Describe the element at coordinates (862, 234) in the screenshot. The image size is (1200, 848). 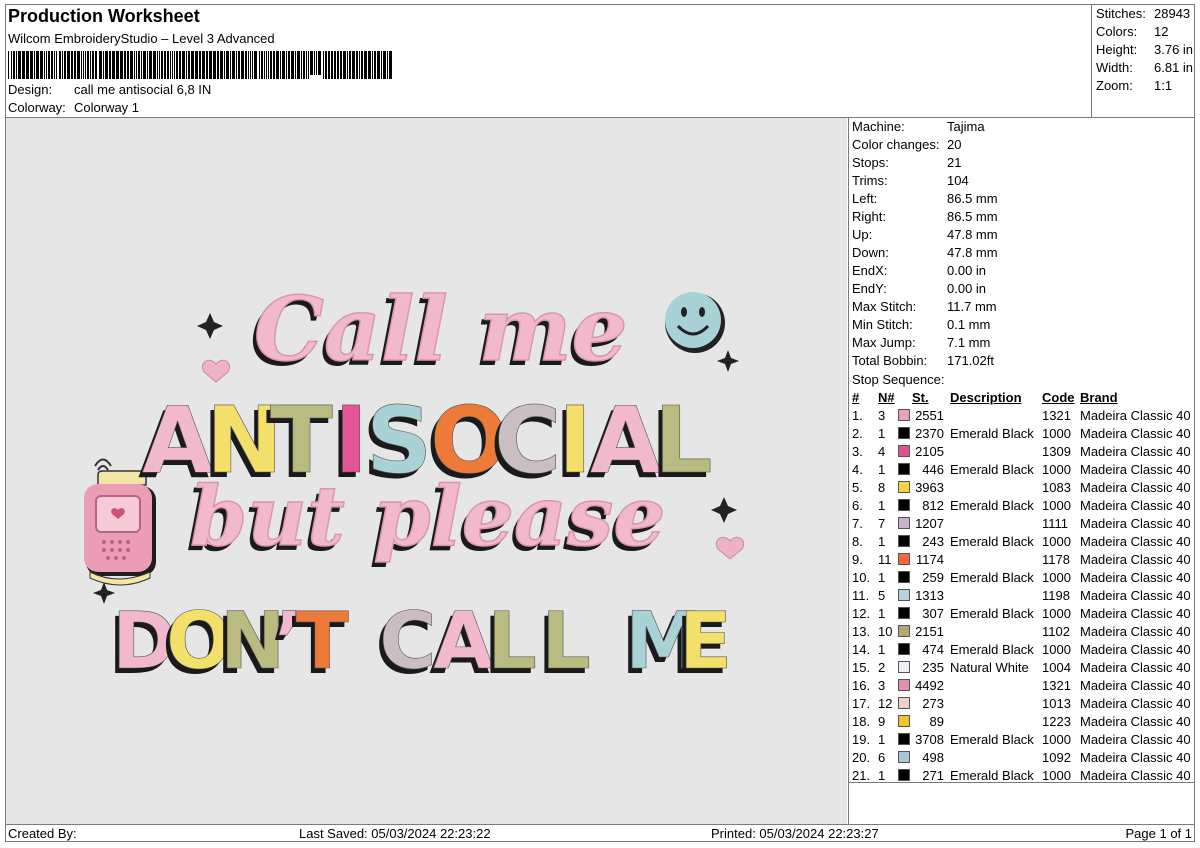
I see `info-label: Up:` at that location.